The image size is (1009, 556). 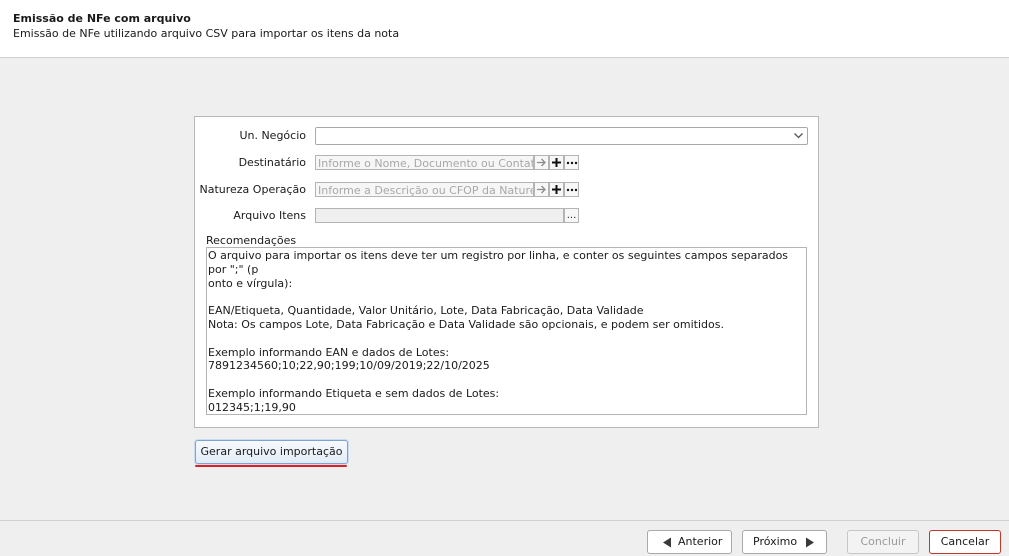 What do you see at coordinates (272, 135) in the screenshot?
I see `un-negocio-label: Un. Negócio` at bounding box center [272, 135].